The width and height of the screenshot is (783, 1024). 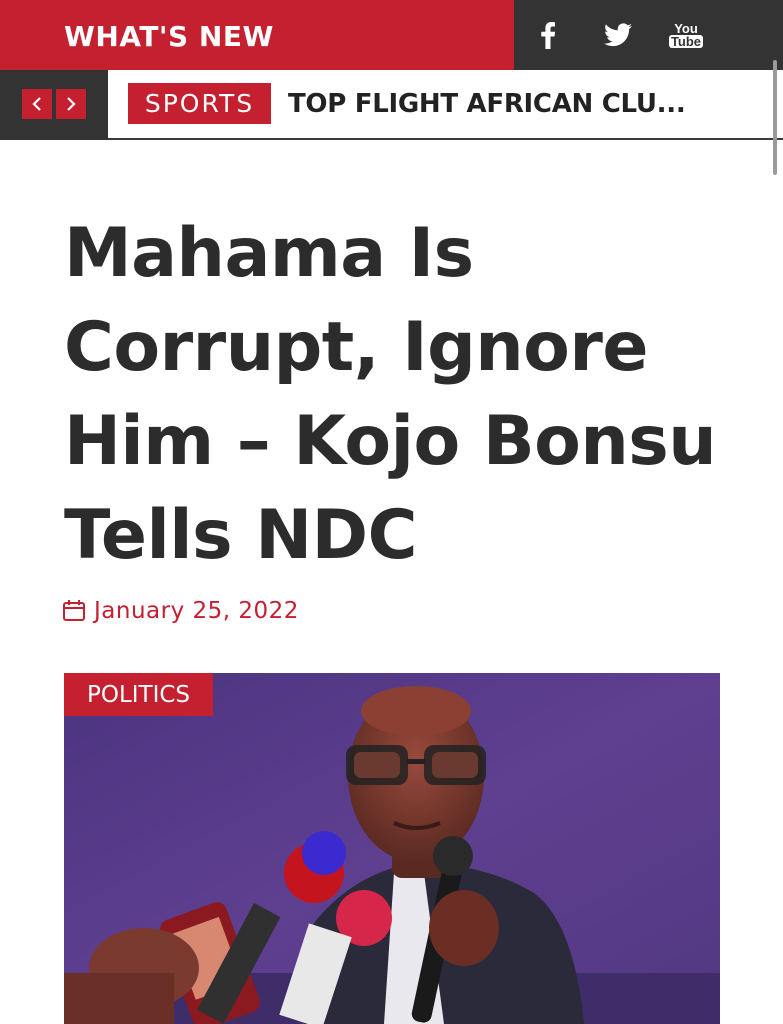 I want to click on ticker-controls, so click(x=54, y=105).